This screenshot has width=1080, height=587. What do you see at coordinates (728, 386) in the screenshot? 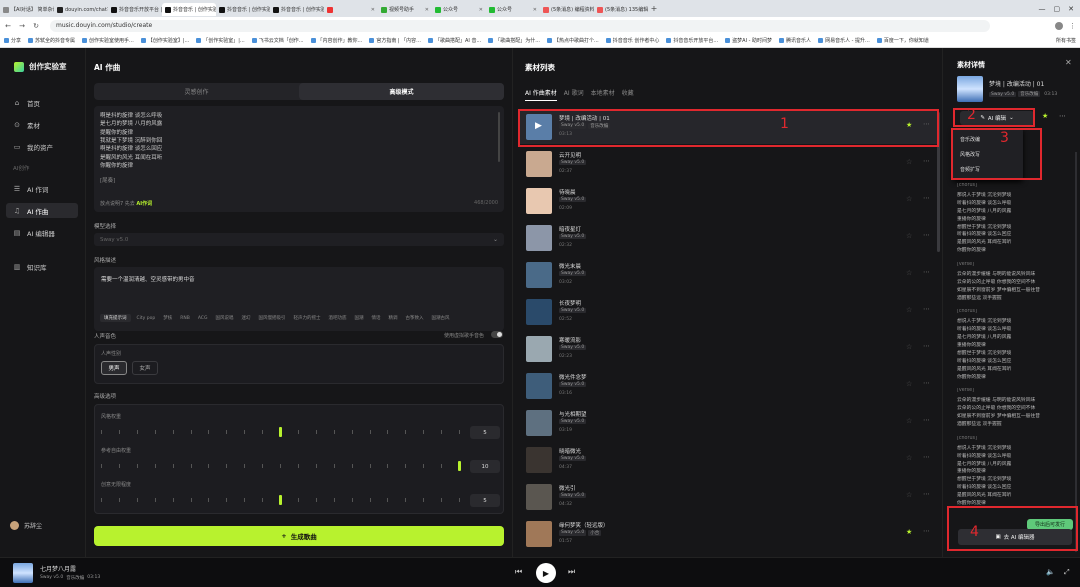
I see `material-row: 微光件念梦 Sway v5.0 03:16 ☆ ⋯` at bounding box center [728, 386].